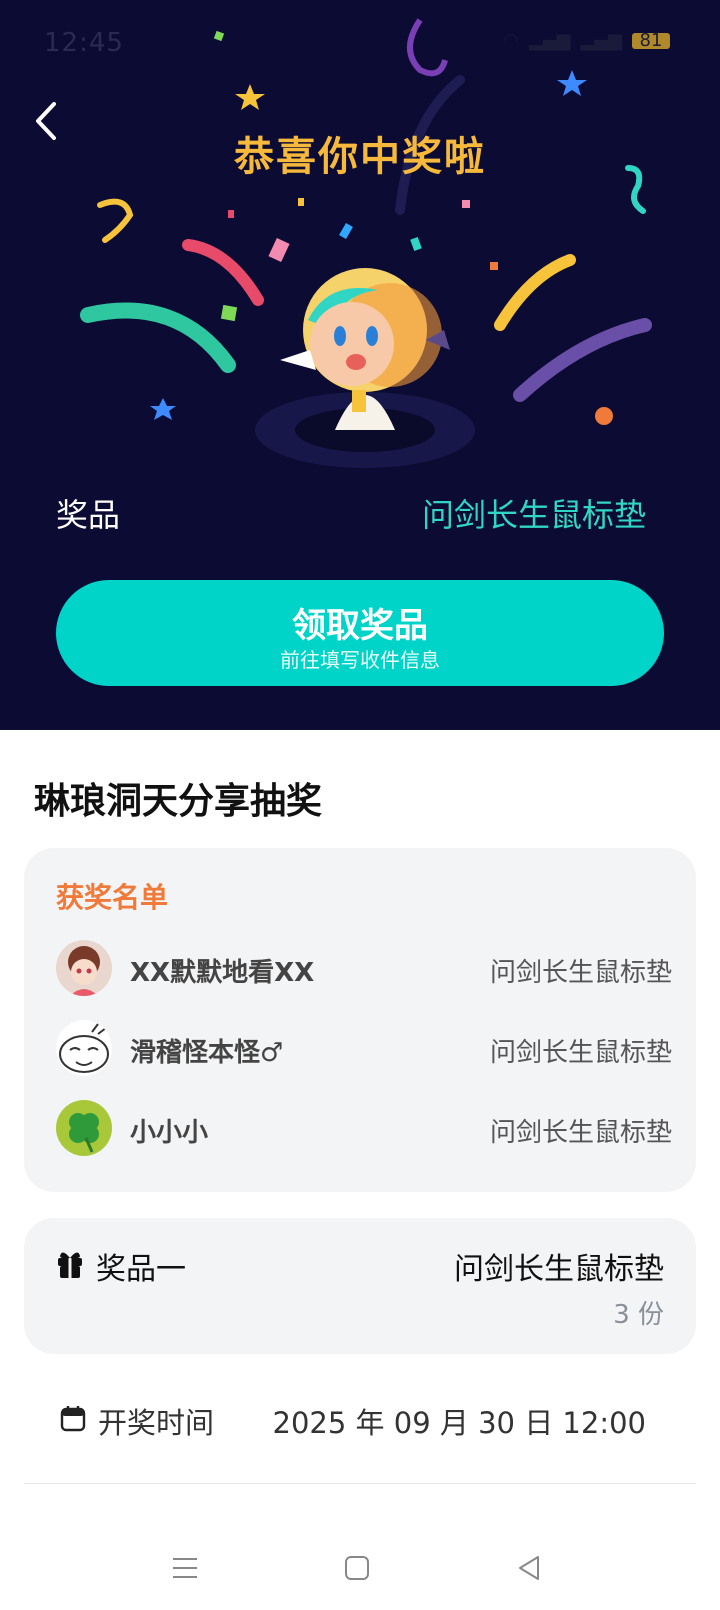 This screenshot has height=1610, width=720. What do you see at coordinates (360, 626) in the screenshot?
I see `claim-button-label: 领取奖品` at bounding box center [360, 626].